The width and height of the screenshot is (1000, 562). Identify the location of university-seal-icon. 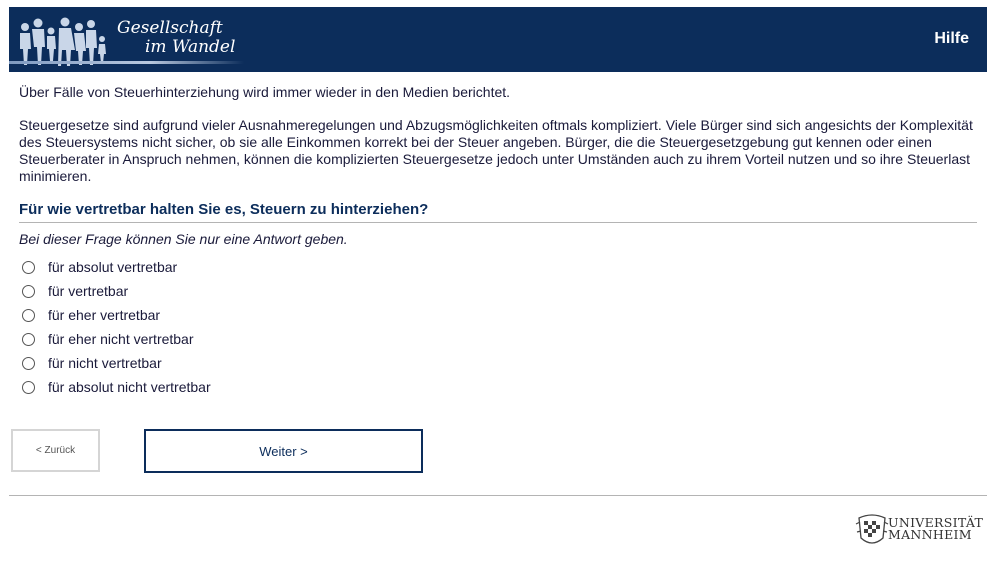
(872, 529).